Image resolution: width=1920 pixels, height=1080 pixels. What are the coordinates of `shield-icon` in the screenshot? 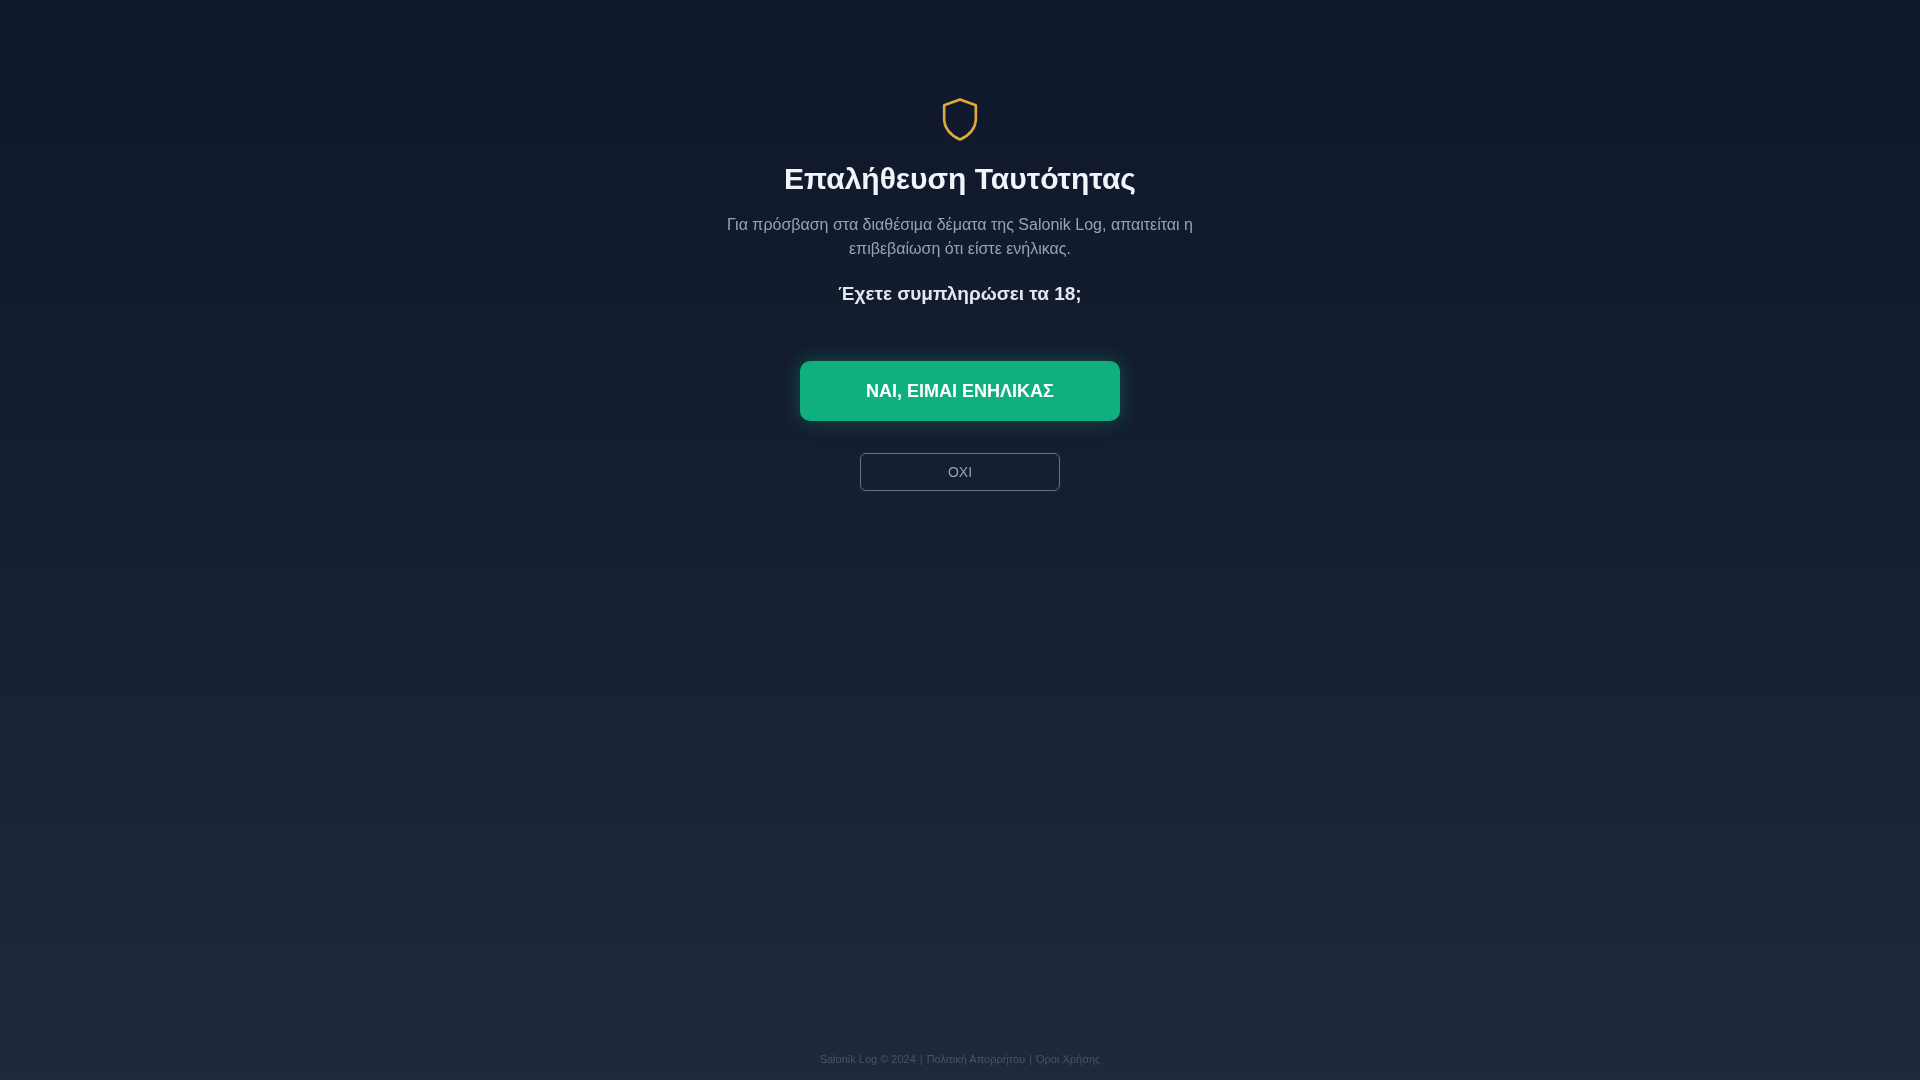 It's located at (960, 119).